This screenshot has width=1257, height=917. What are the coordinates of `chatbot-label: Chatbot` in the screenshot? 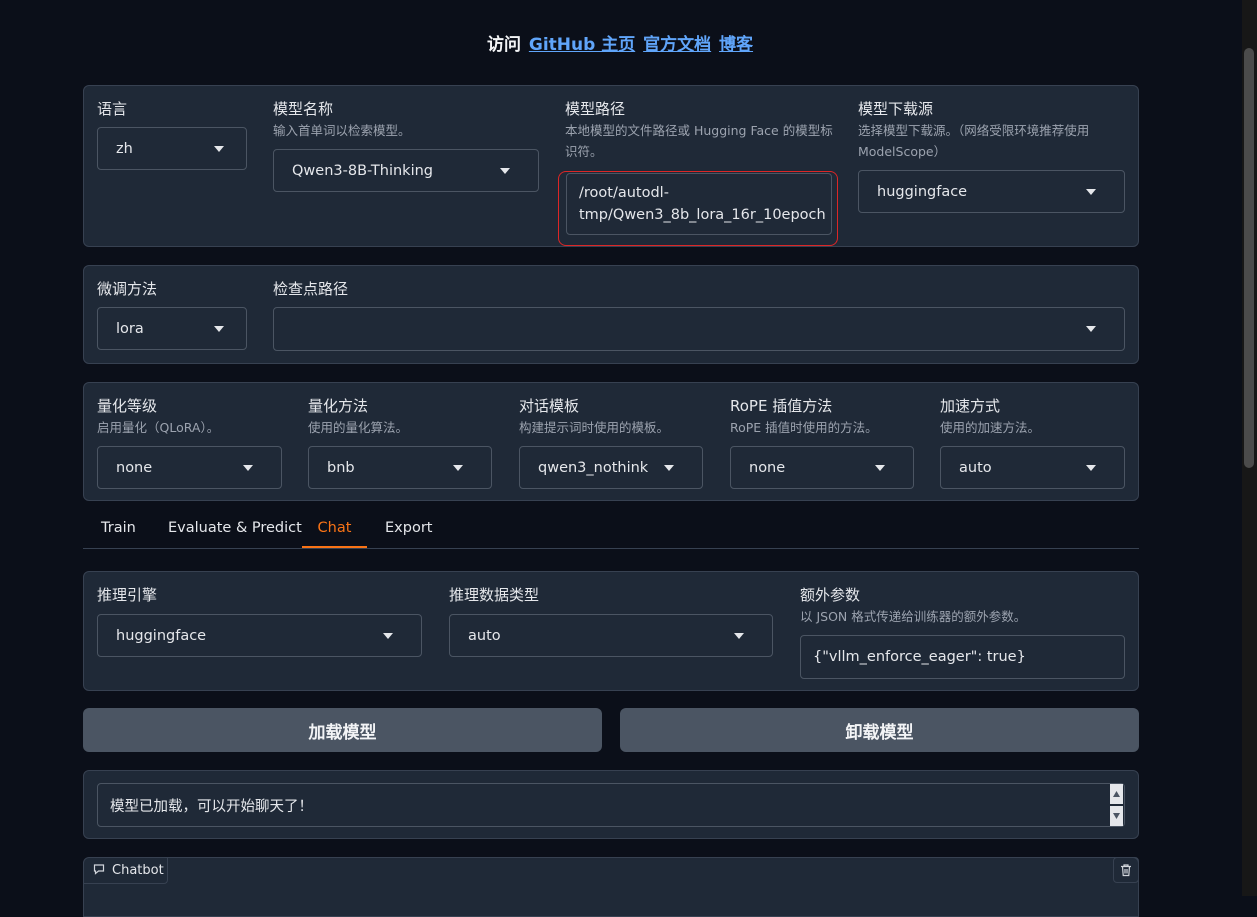 It's located at (138, 870).